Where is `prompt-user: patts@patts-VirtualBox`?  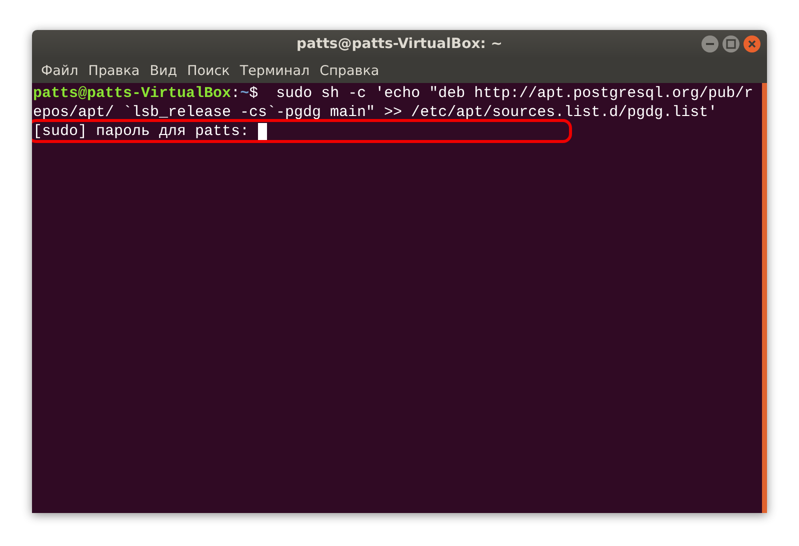 prompt-user: patts@patts-VirtualBox is located at coordinates (132, 93).